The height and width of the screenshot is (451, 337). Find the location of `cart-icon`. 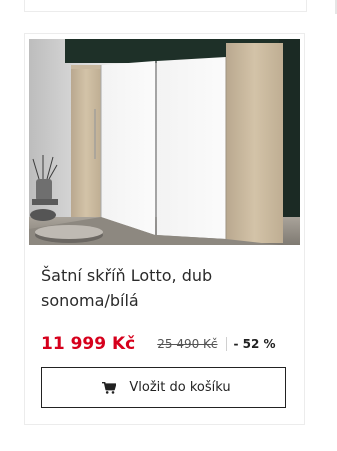

cart-icon is located at coordinates (109, 387).